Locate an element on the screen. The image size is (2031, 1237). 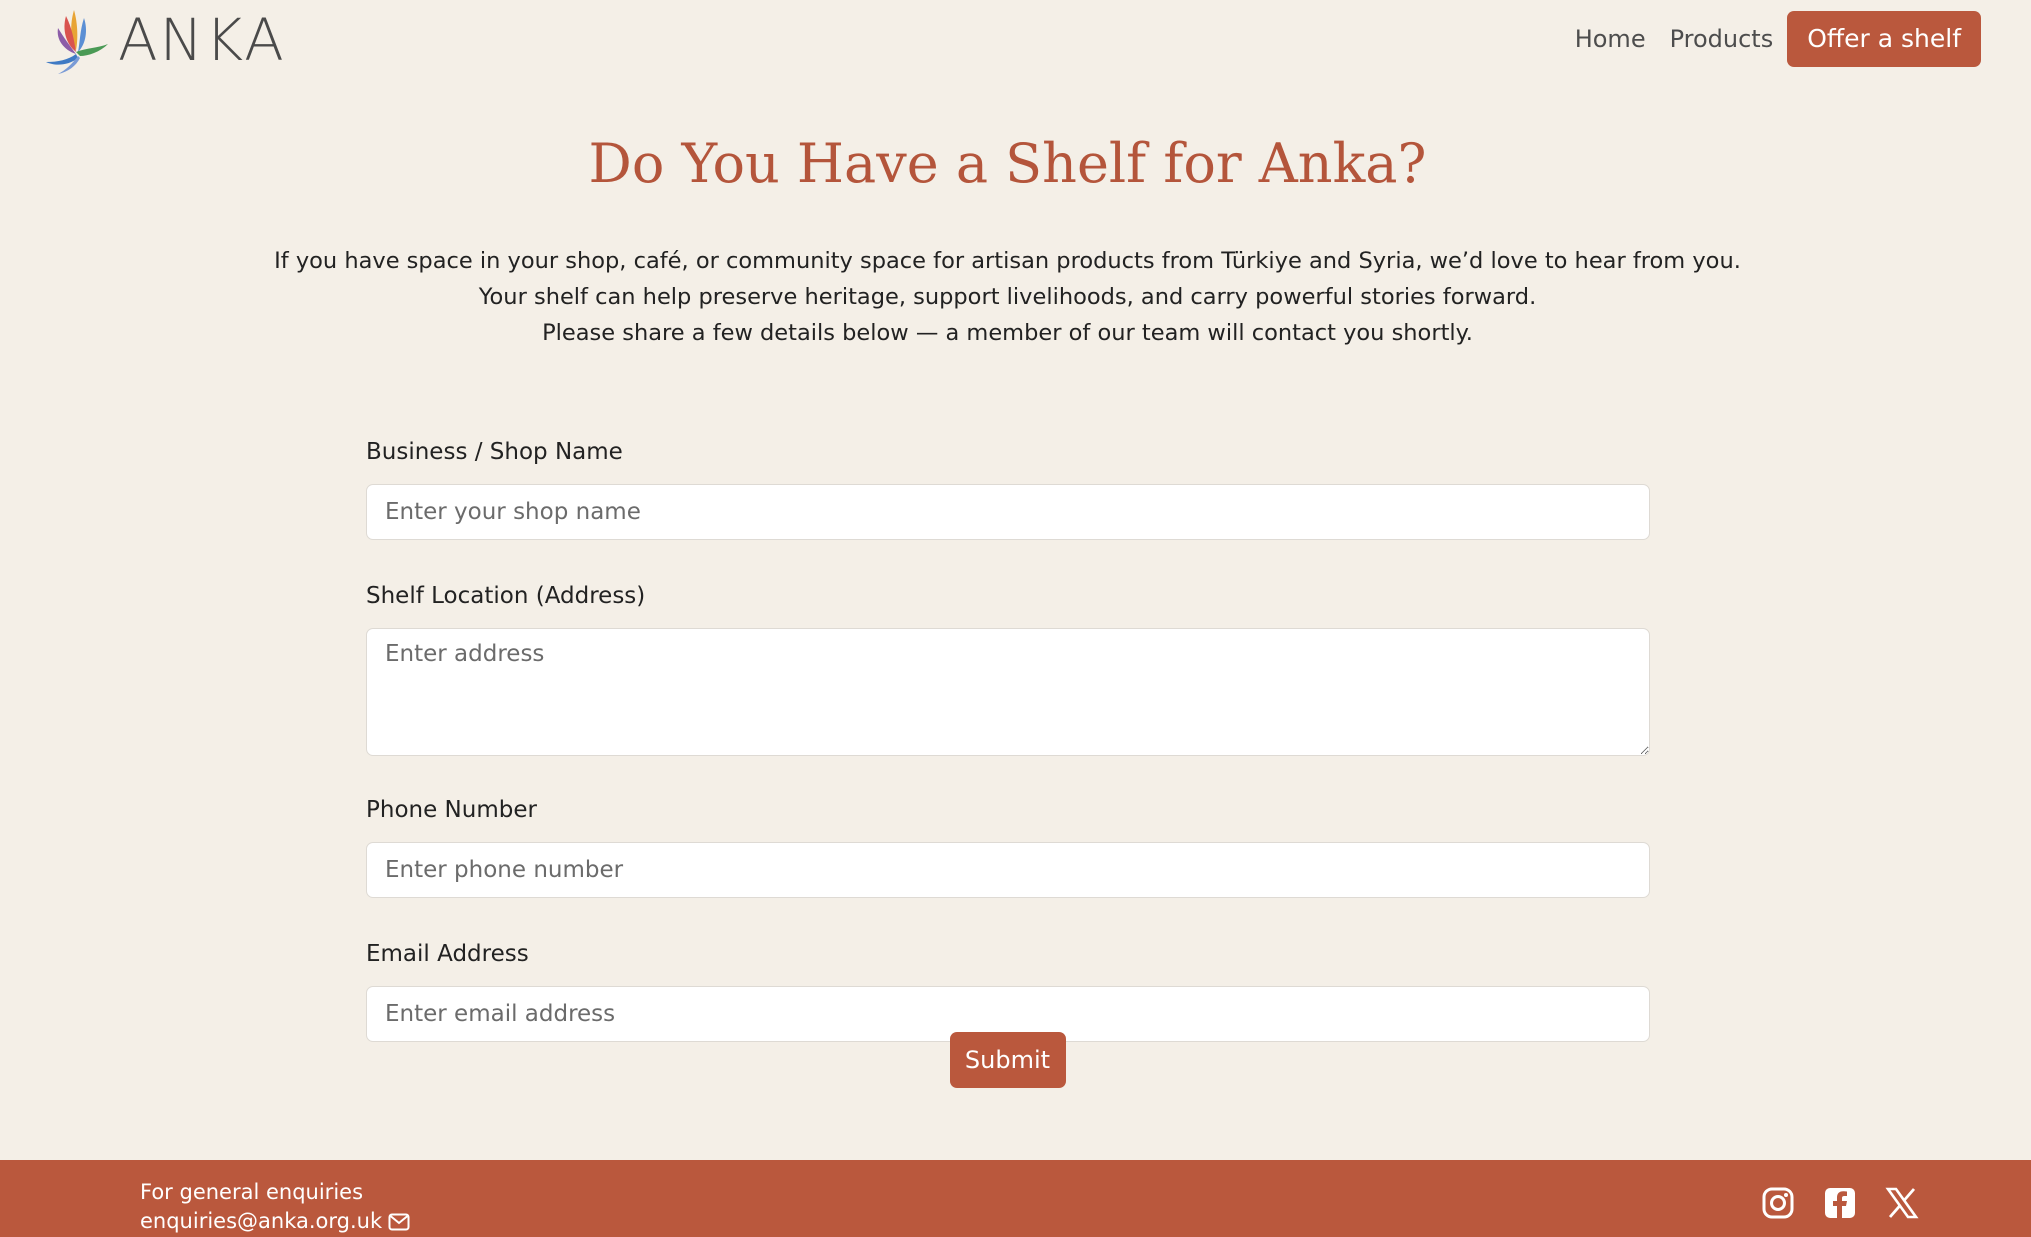
shop-name-label: Business / Shop Name is located at coordinates (494, 452).